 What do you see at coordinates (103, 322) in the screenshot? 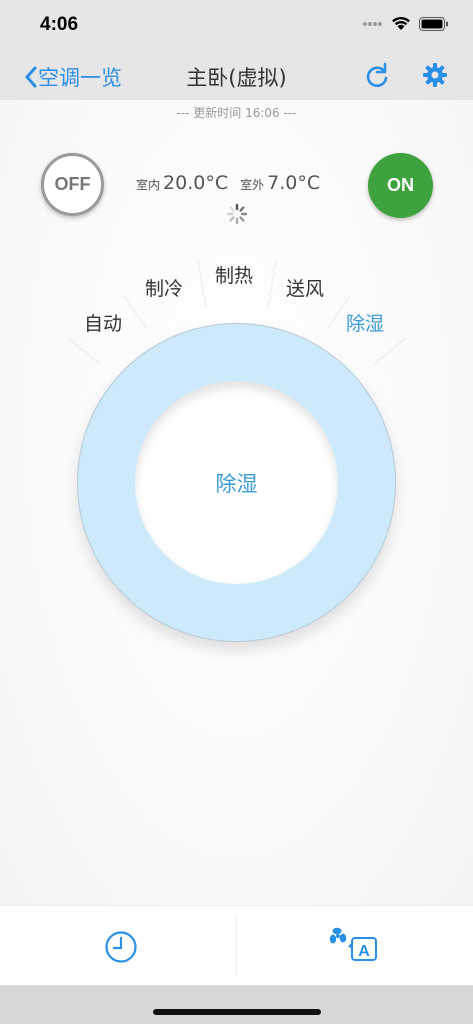
I see `mode-auto: 自动` at bounding box center [103, 322].